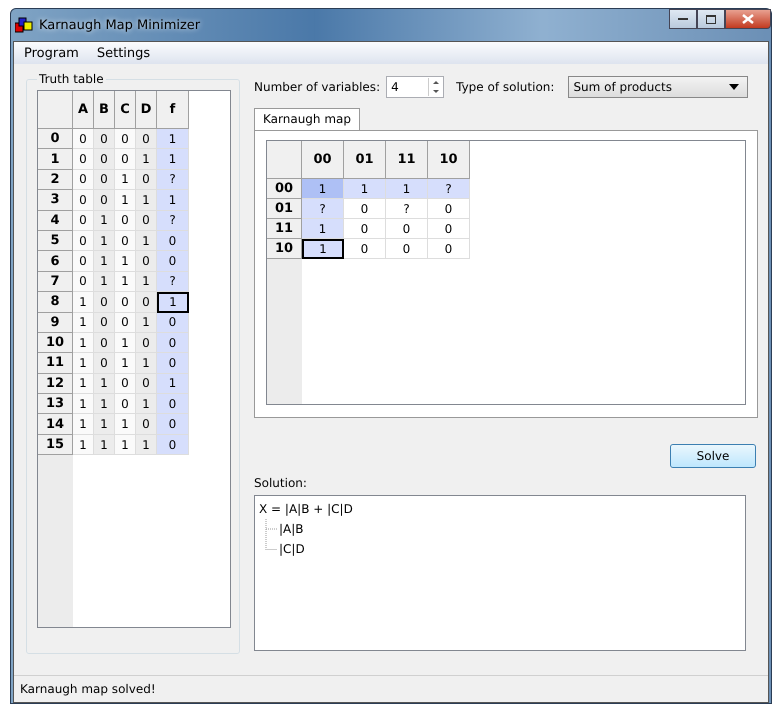  Describe the element at coordinates (307, 119) in the screenshot. I see `tab: Karnaugh map` at that location.